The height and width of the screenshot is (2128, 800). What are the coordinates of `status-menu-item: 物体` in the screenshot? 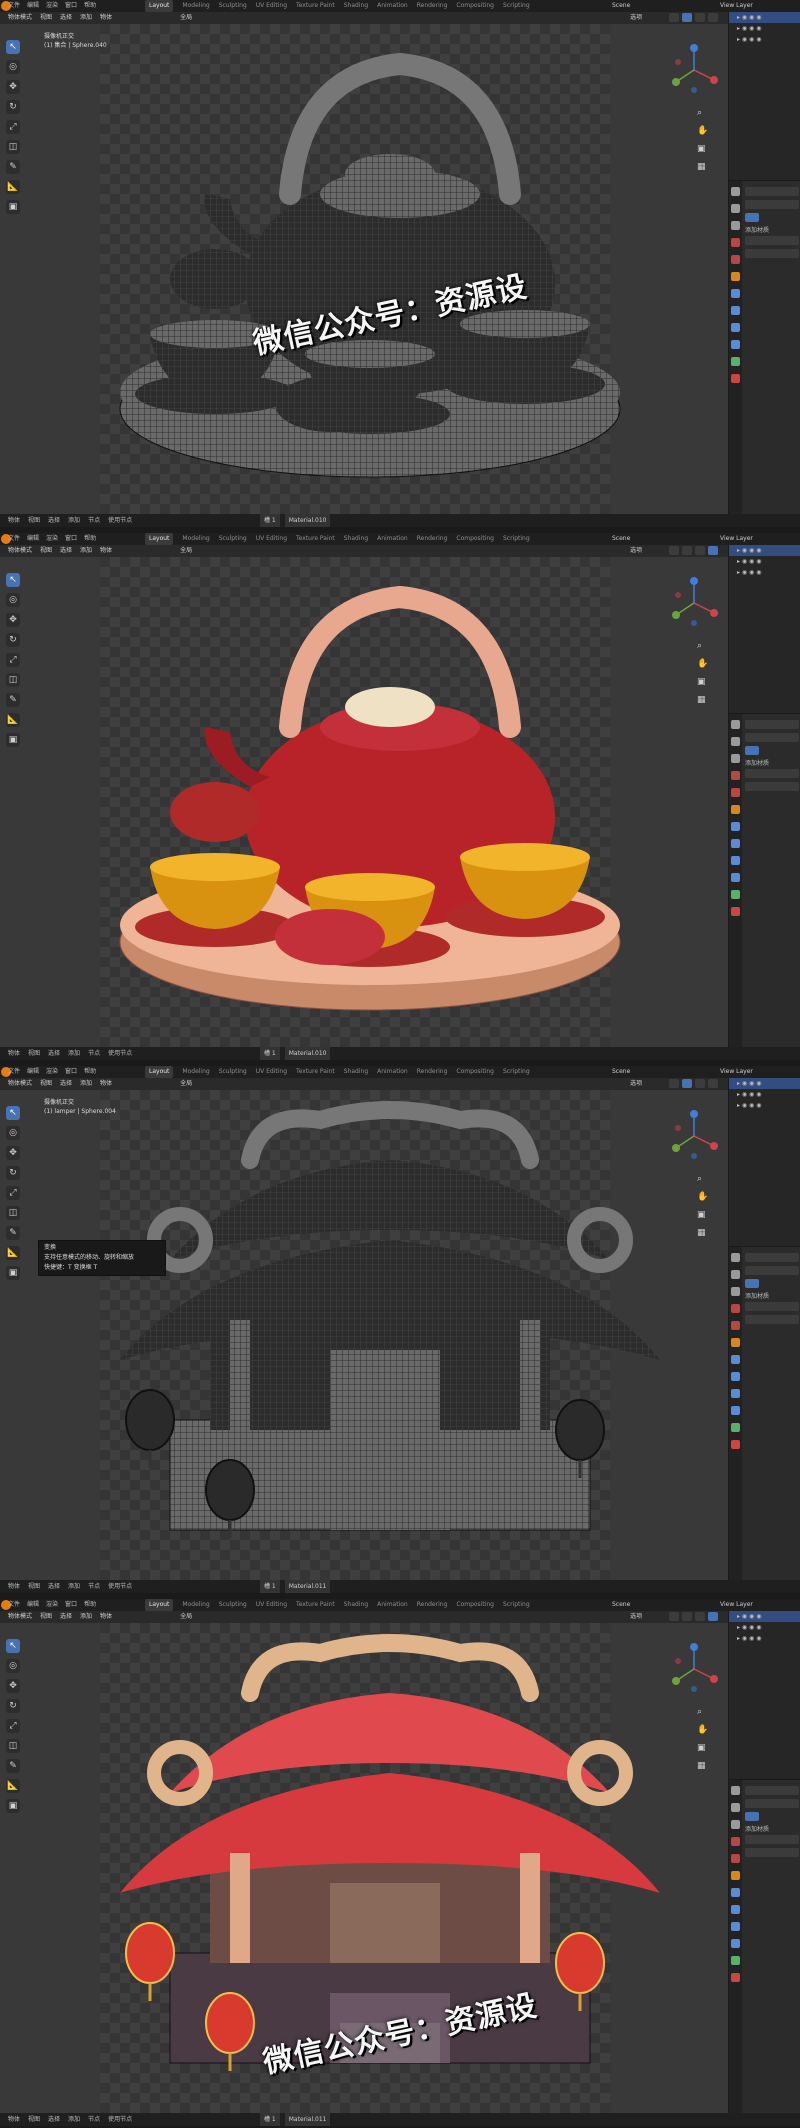 It's located at (14, 520).